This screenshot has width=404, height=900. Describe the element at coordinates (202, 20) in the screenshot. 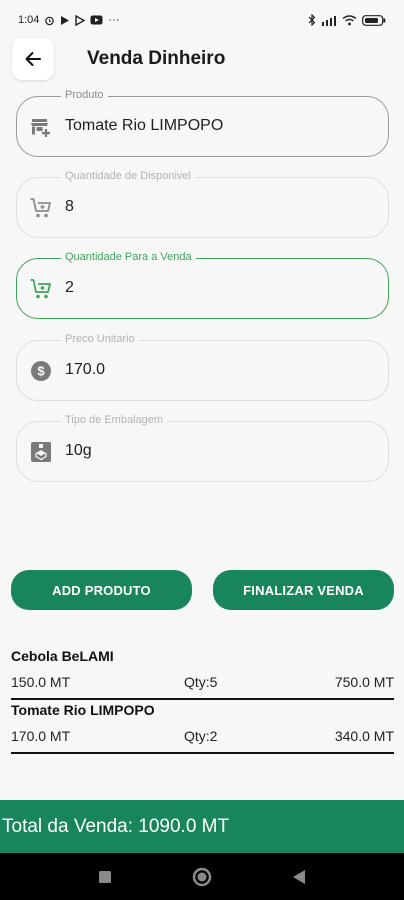

I see `status-bar: 1:04 ···` at that location.